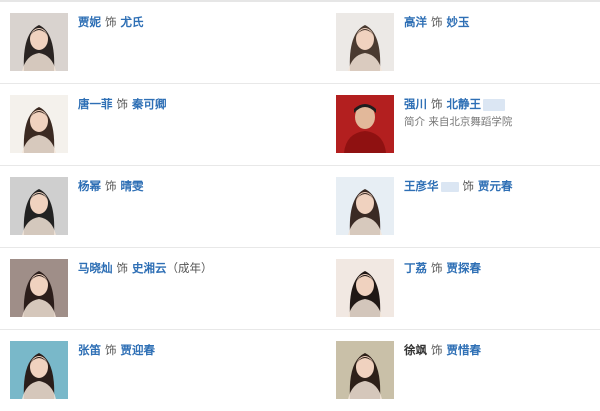  Describe the element at coordinates (464, 104) in the screenshot. I see `role-name-link: 北静王` at that location.